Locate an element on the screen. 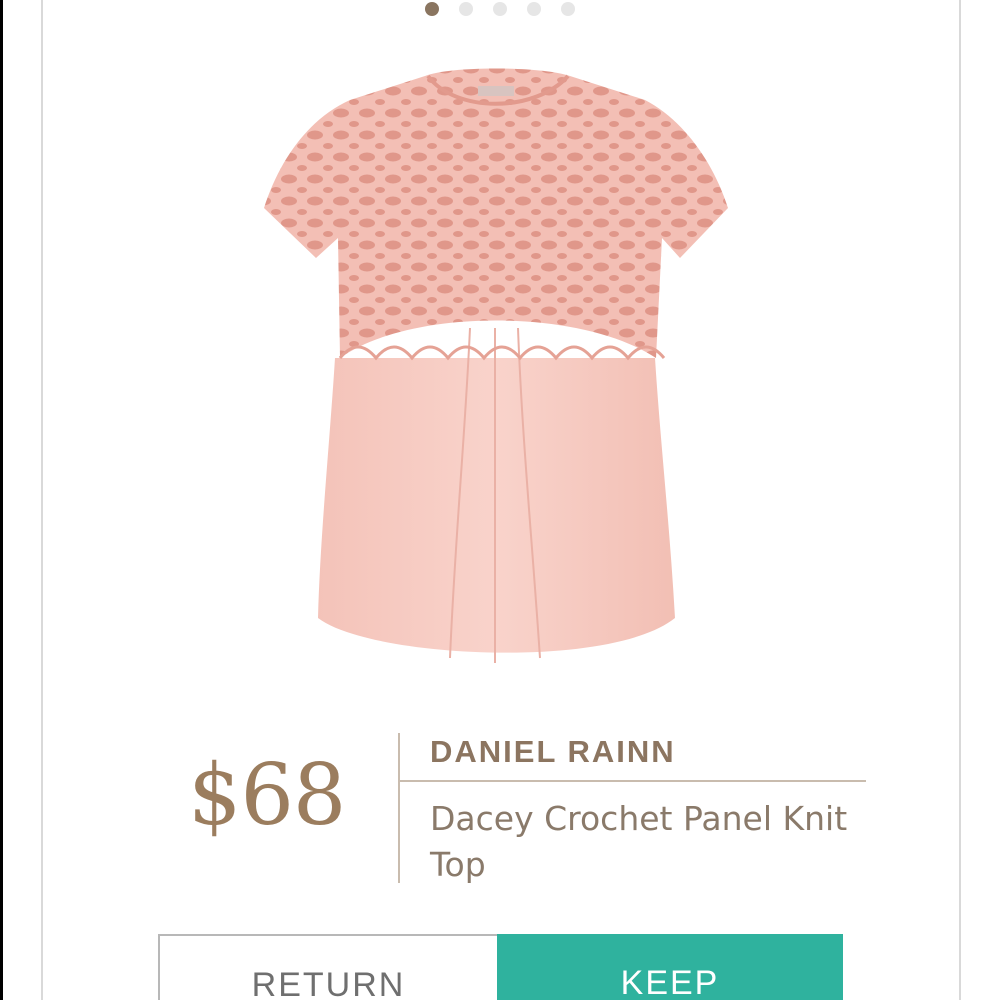 This screenshot has width=1000, height=1000. brand-name: DANIEL RAINN is located at coordinates (553, 751).